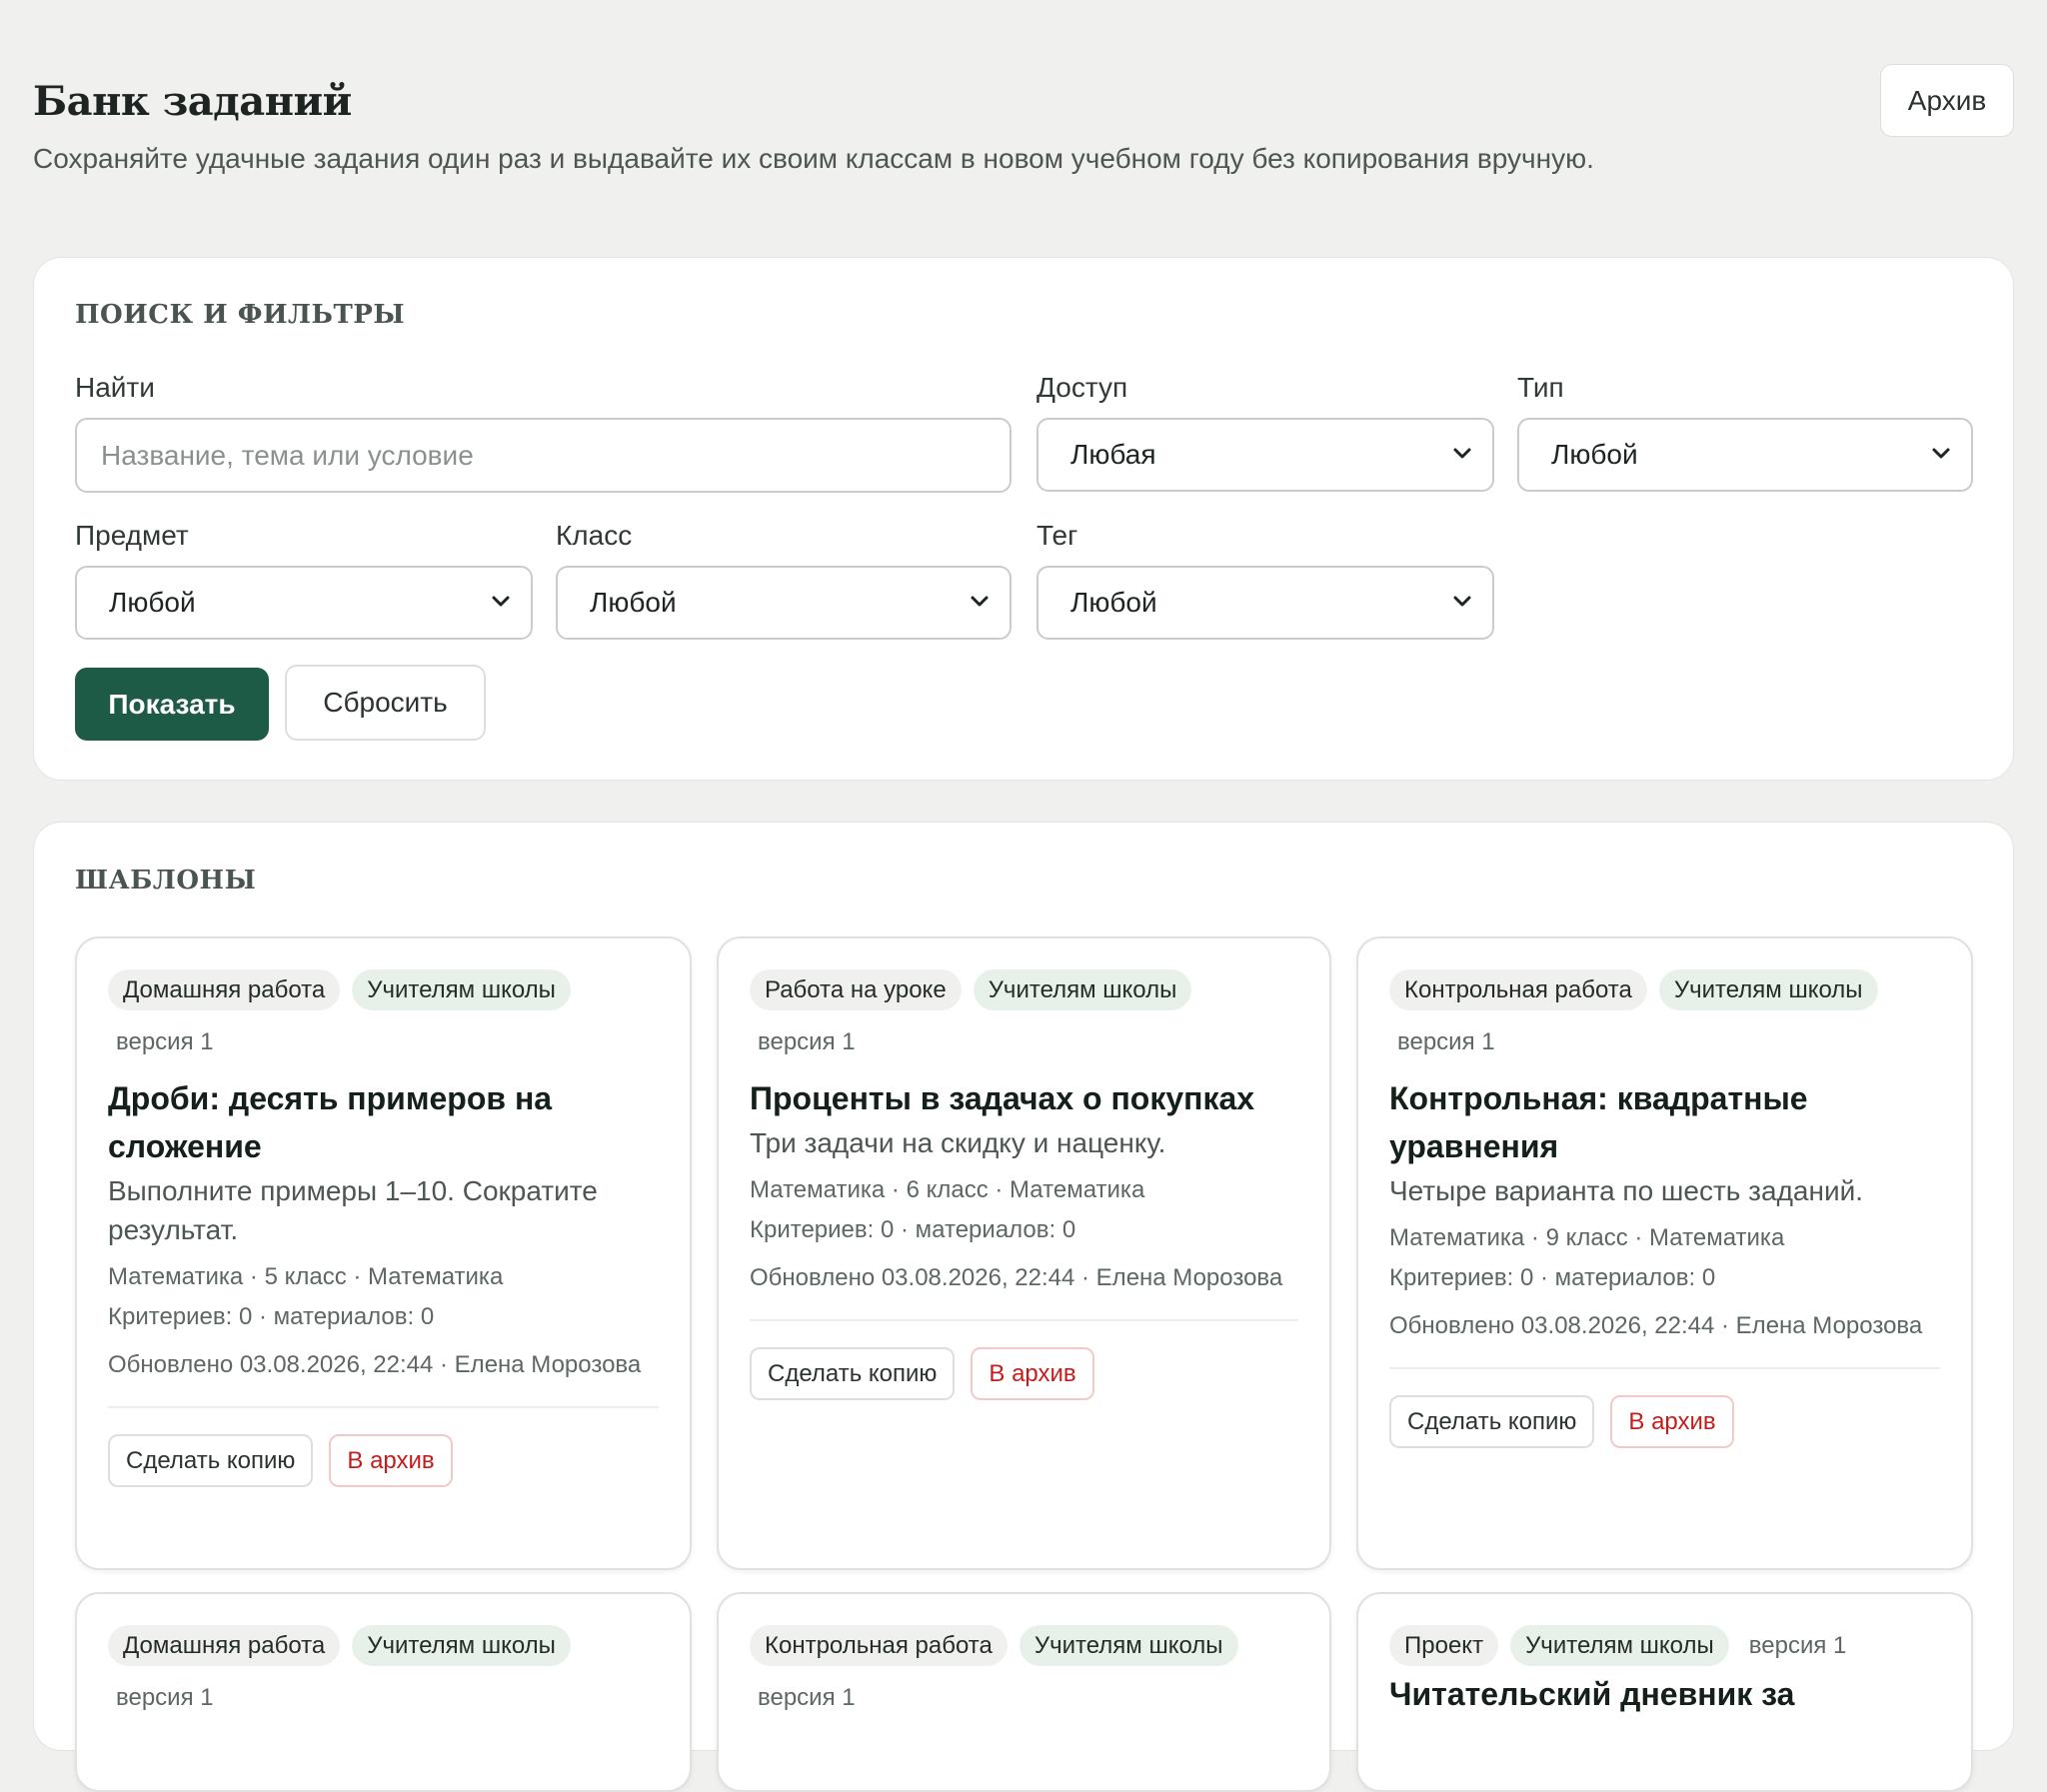 The image size is (2047, 1792). What do you see at coordinates (1024, 1016) in the screenshot?
I see `card-tags: Работа на уроке Учителям школы версия 1` at bounding box center [1024, 1016].